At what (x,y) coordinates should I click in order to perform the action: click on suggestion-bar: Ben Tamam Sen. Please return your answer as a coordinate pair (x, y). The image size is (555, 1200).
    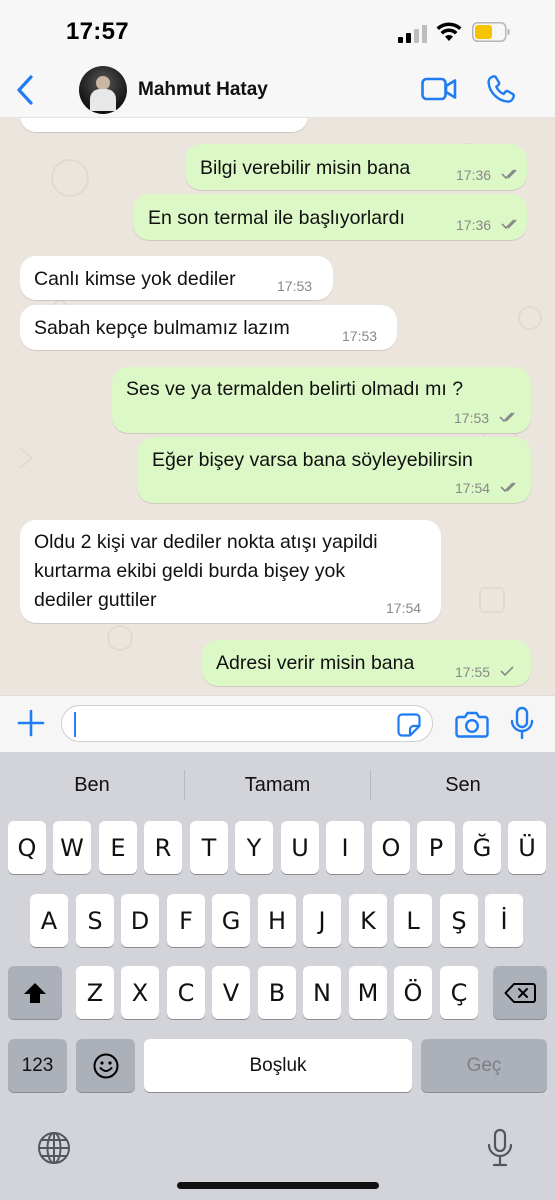
    Looking at the image, I should click on (277, 784).